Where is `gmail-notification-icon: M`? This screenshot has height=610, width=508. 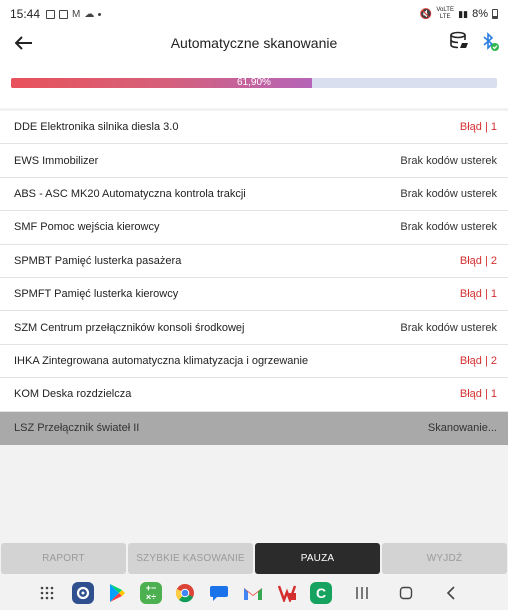
gmail-notification-icon: M is located at coordinates (76, 14).